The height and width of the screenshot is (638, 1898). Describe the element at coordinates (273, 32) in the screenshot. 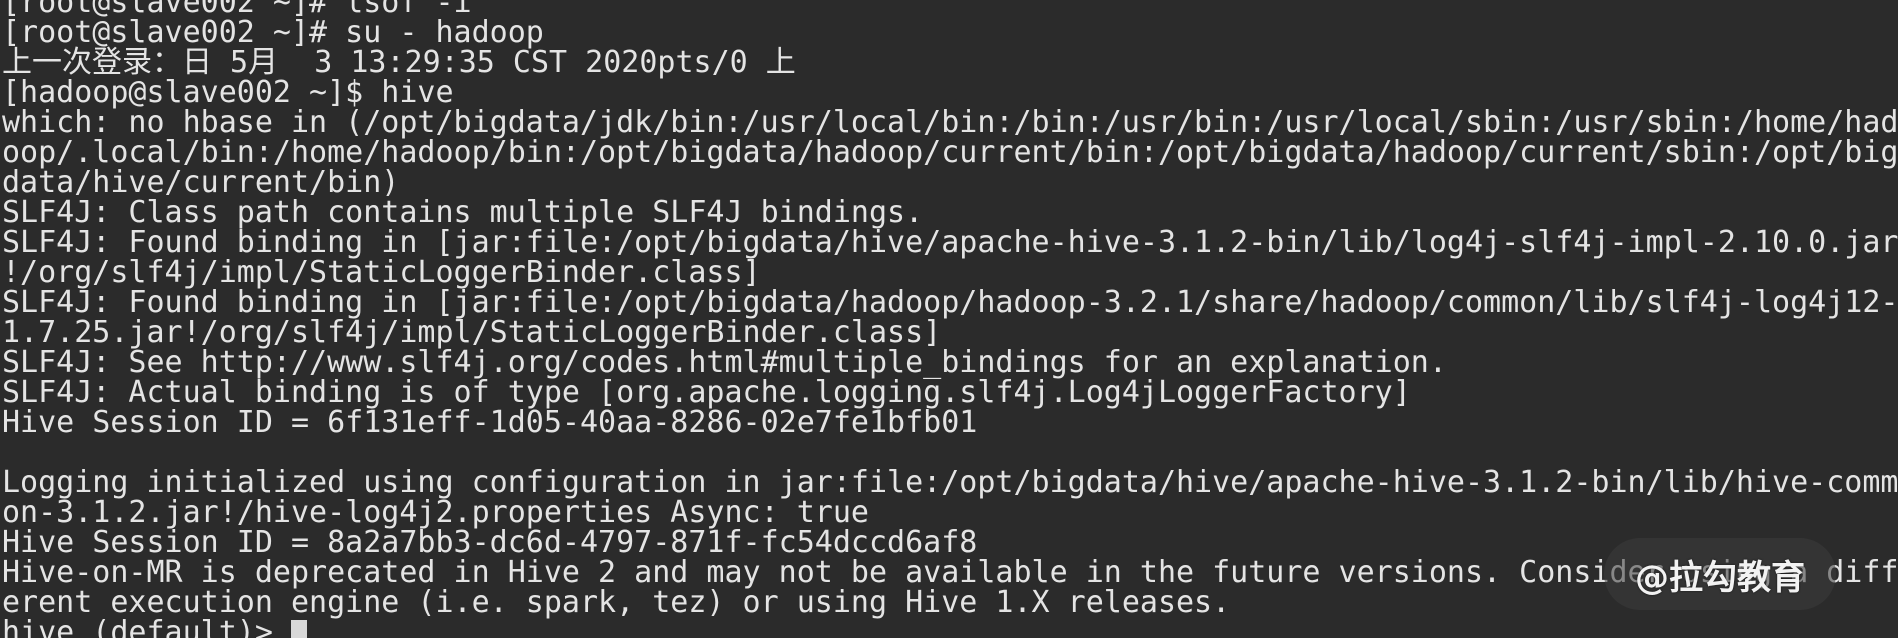

I see `terminal-line: [root@slave002 ~]# su - hadoop` at that location.